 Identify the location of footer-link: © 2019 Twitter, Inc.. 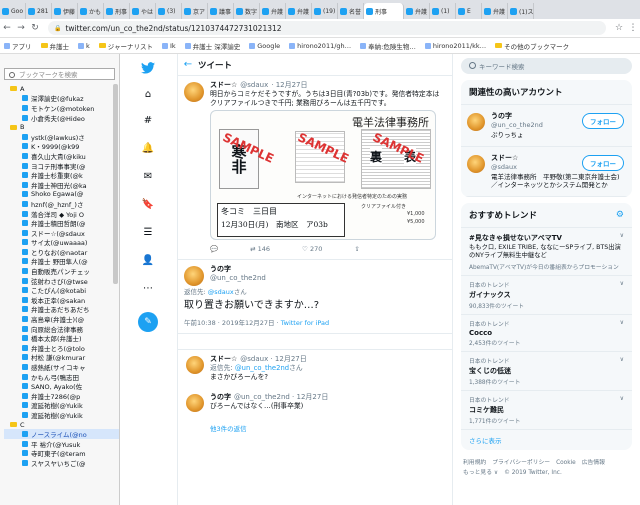
(533, 473).